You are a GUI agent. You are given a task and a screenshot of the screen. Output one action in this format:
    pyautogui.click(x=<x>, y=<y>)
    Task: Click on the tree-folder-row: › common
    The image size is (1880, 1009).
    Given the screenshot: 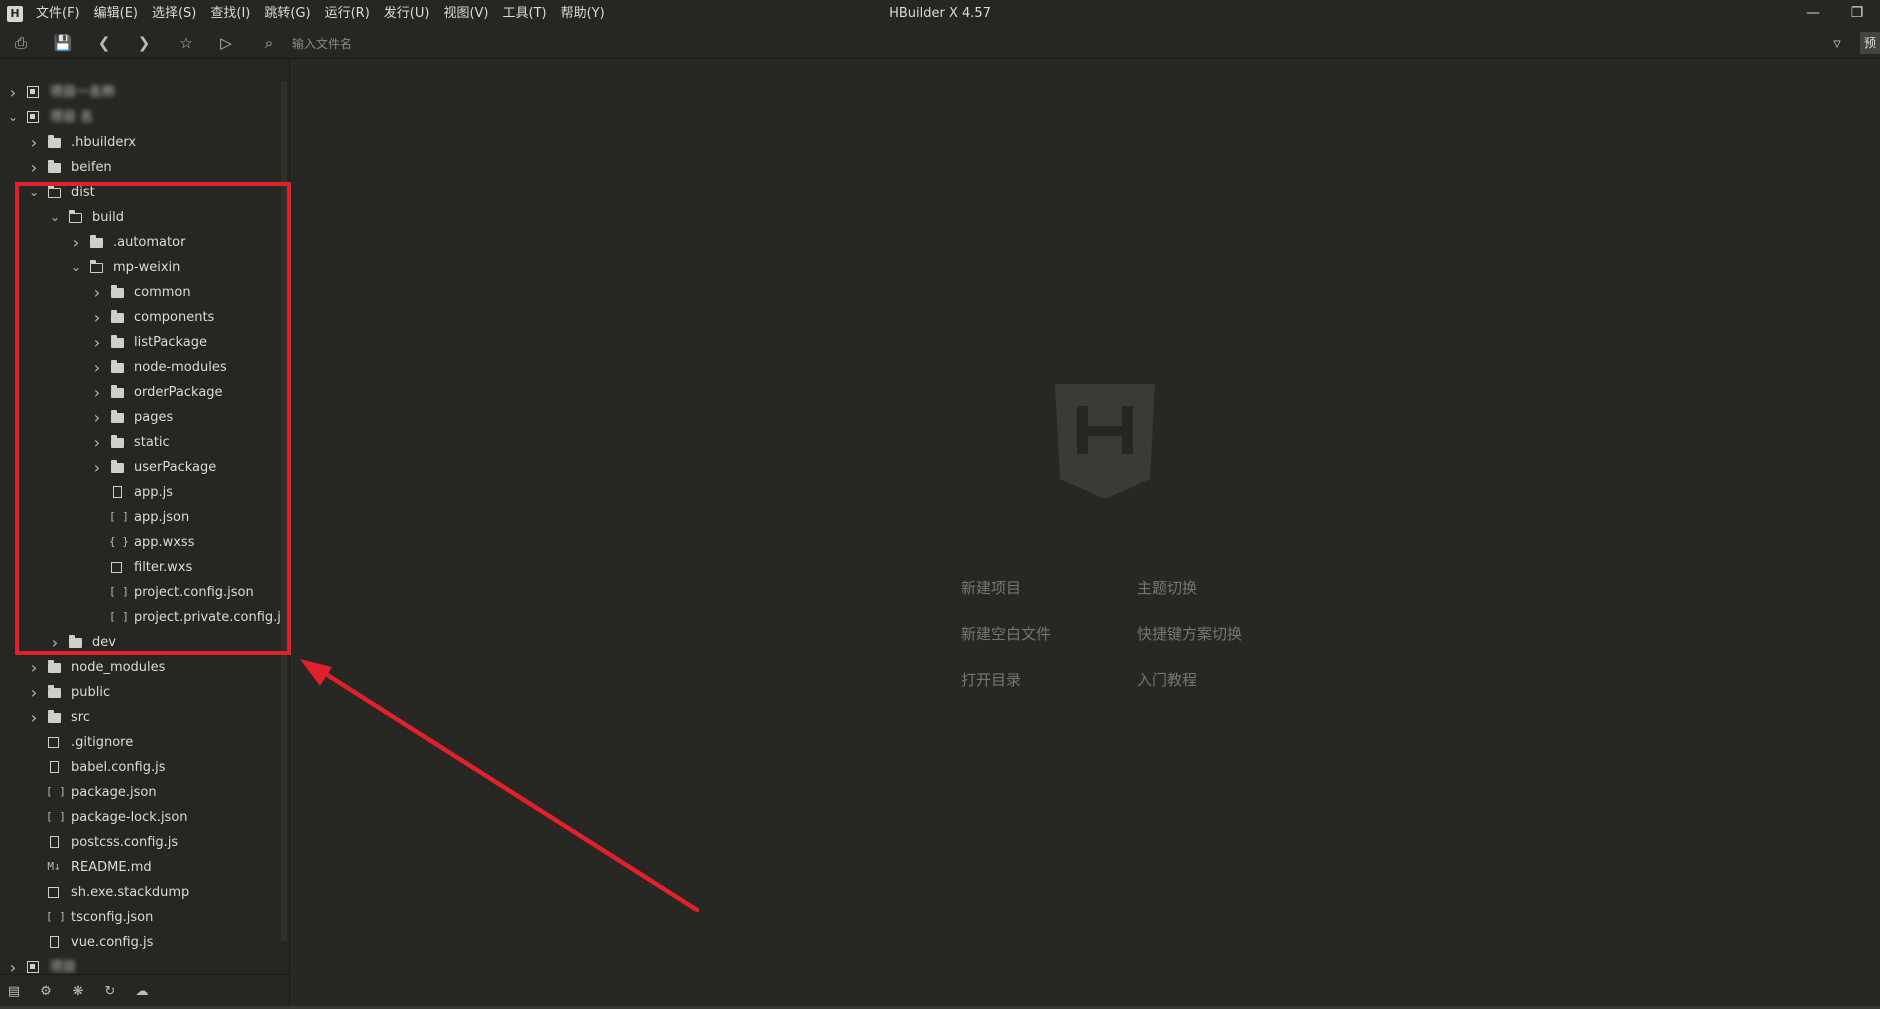 What is the action you would take?
    pyautogui.click(x=140, y=292)
    